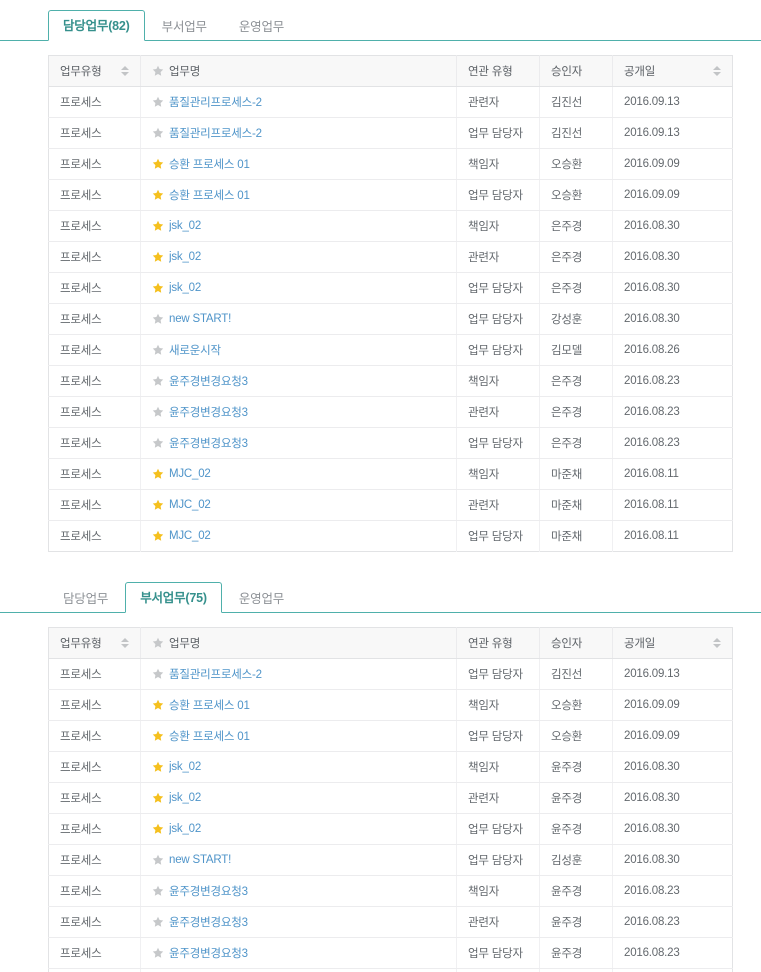 The image size is (761, 972). What do you see at coordinates (498, 257) in the screenshot?
I see `cell-relation-type: 관련자` at bounding box center [498, 257].